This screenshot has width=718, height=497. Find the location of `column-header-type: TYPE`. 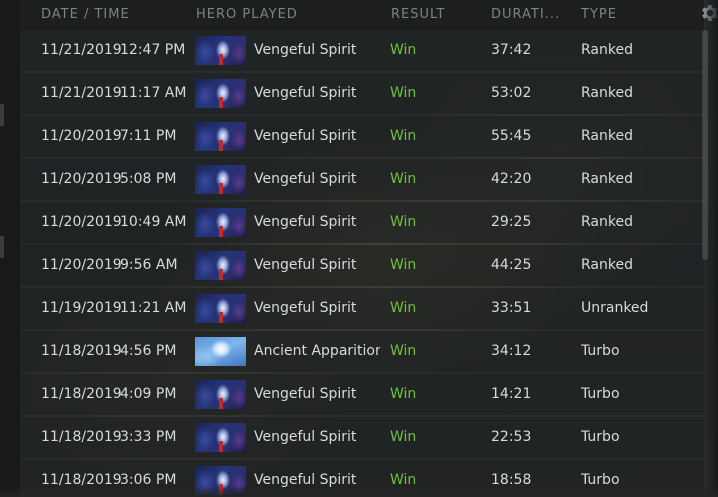

column-header-type: TYPE is located at coordinates (599, 14).